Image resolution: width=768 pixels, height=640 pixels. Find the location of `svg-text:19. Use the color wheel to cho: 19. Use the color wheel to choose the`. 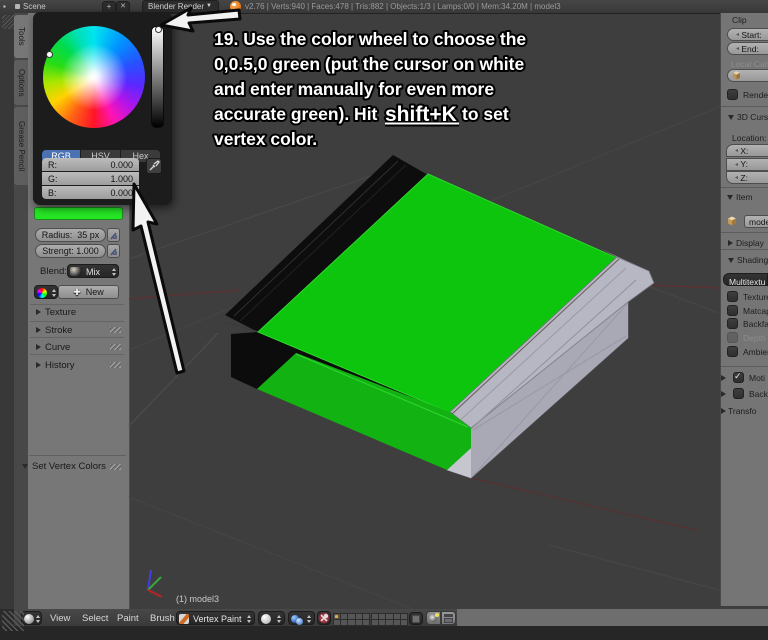

svg-text:19. Use the color wheel to cho: 19. Use the color wheel to choose the is located at coordinates (370, 39).